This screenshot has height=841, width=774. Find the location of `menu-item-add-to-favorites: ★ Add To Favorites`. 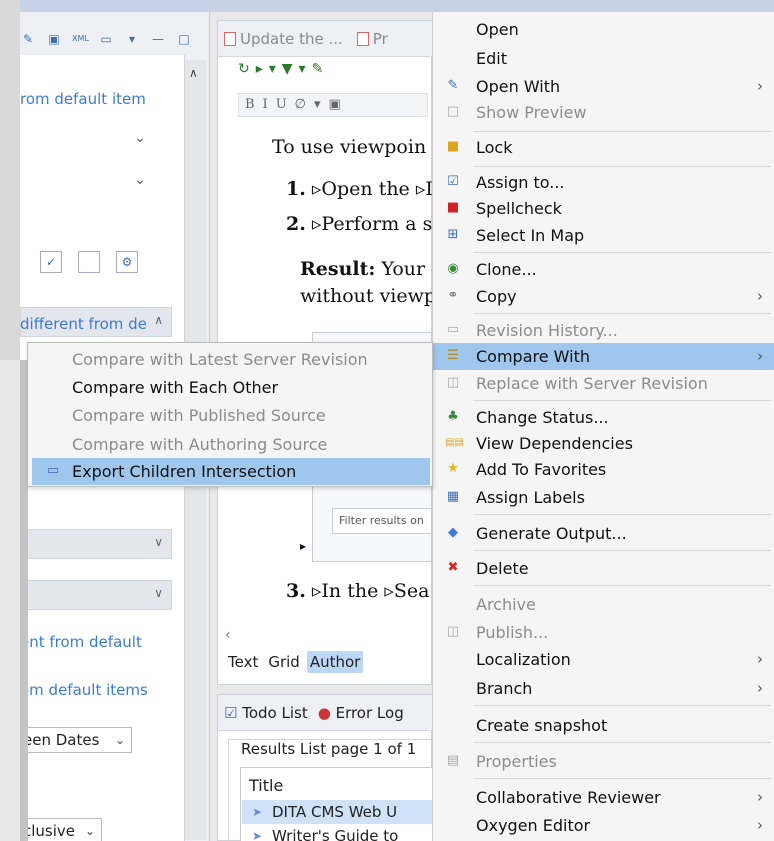

menu-item-add-to-favorites: ★ Add To Favorites is located at coordinates (603, 469).